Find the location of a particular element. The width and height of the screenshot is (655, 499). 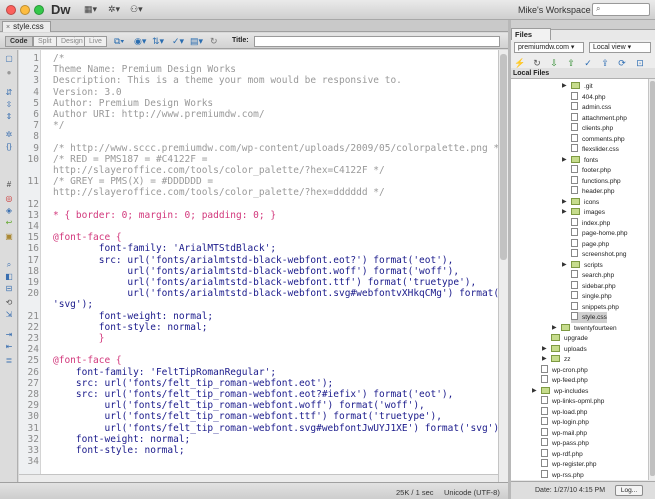

file-item: page-home.php is located at coordinates (599, 233).